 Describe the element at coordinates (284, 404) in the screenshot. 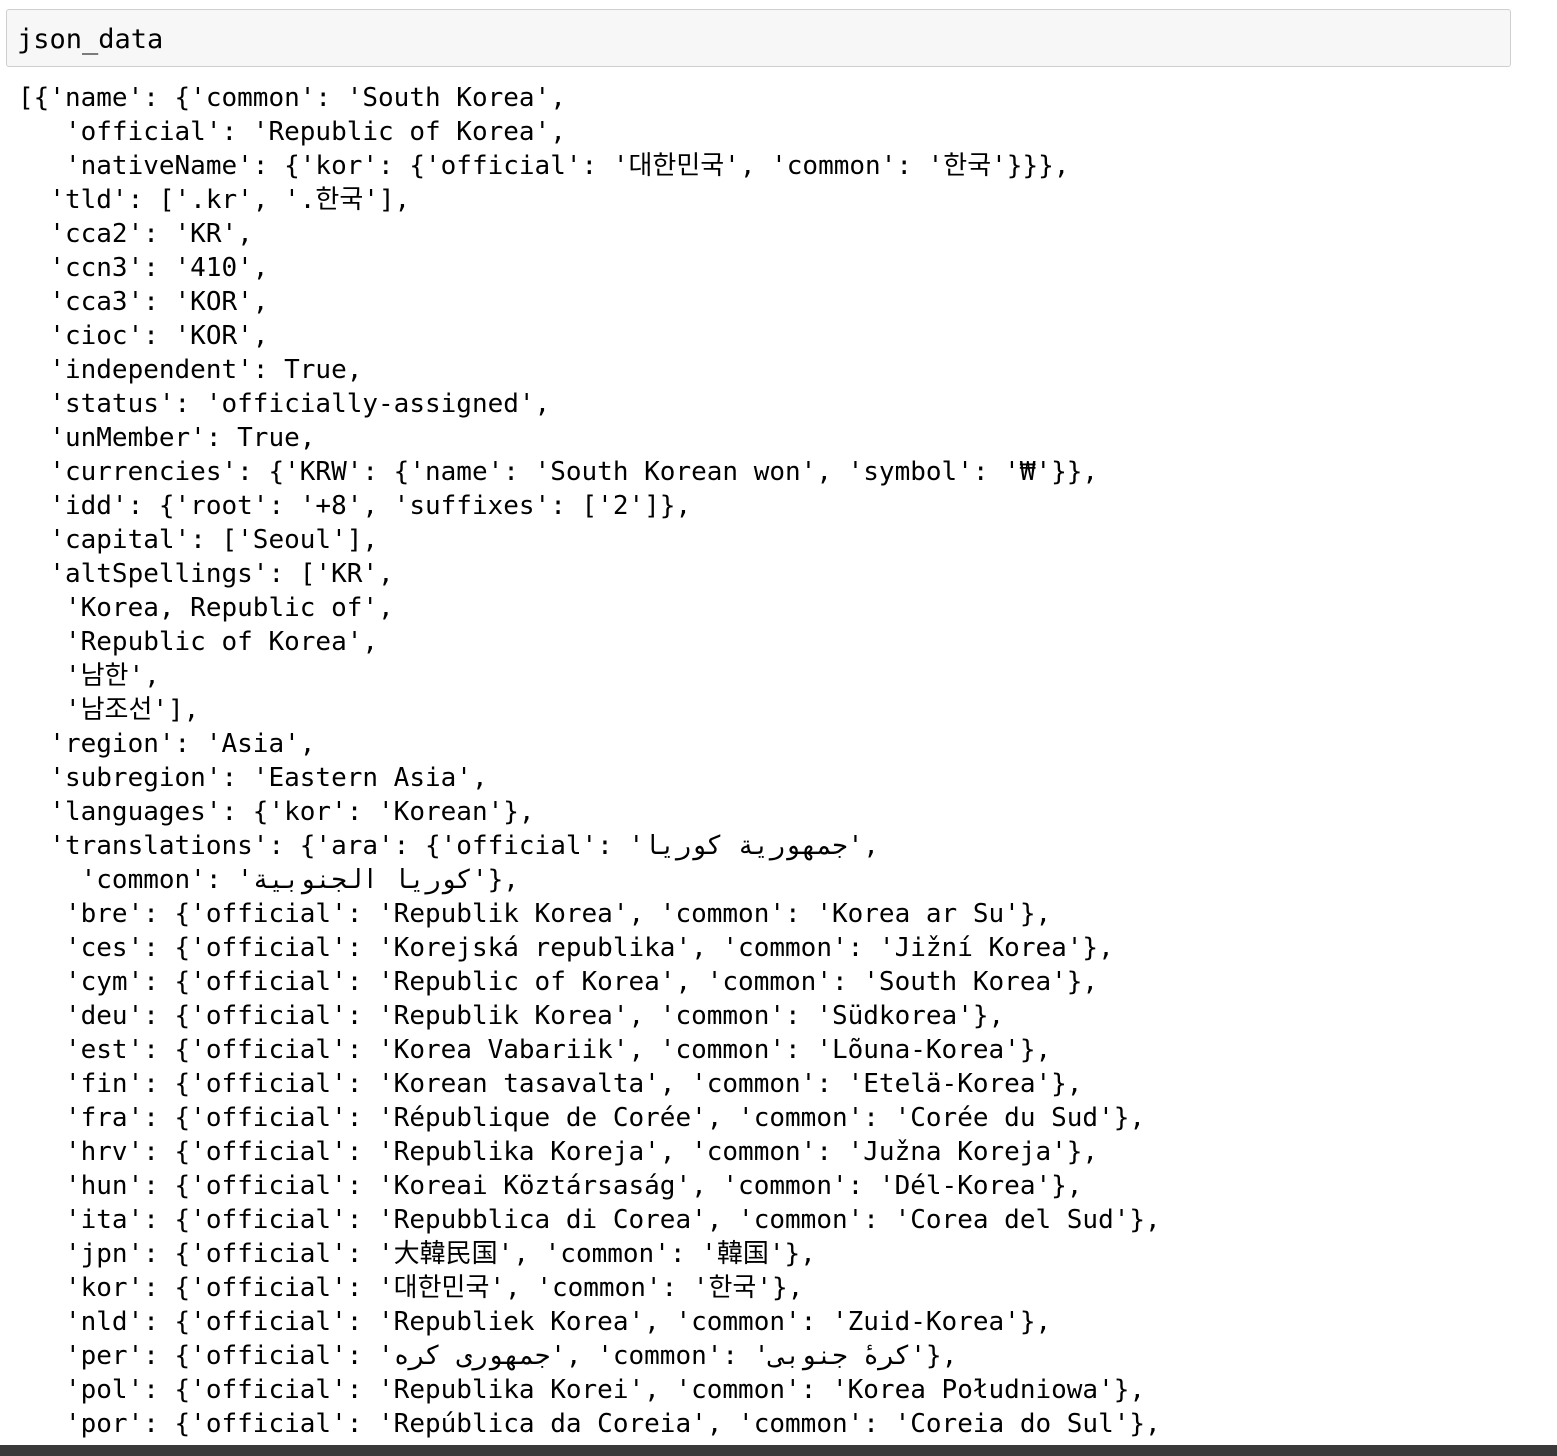

I see `output-line: 'status': 'officially-assigned',` at that location.